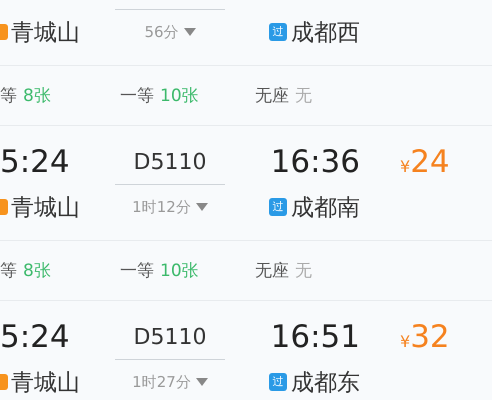 The image size is (492, 400). Describe the element at coordinates (325, 33) in the screenshot. I see `arrival-station: 成都西` at that location.